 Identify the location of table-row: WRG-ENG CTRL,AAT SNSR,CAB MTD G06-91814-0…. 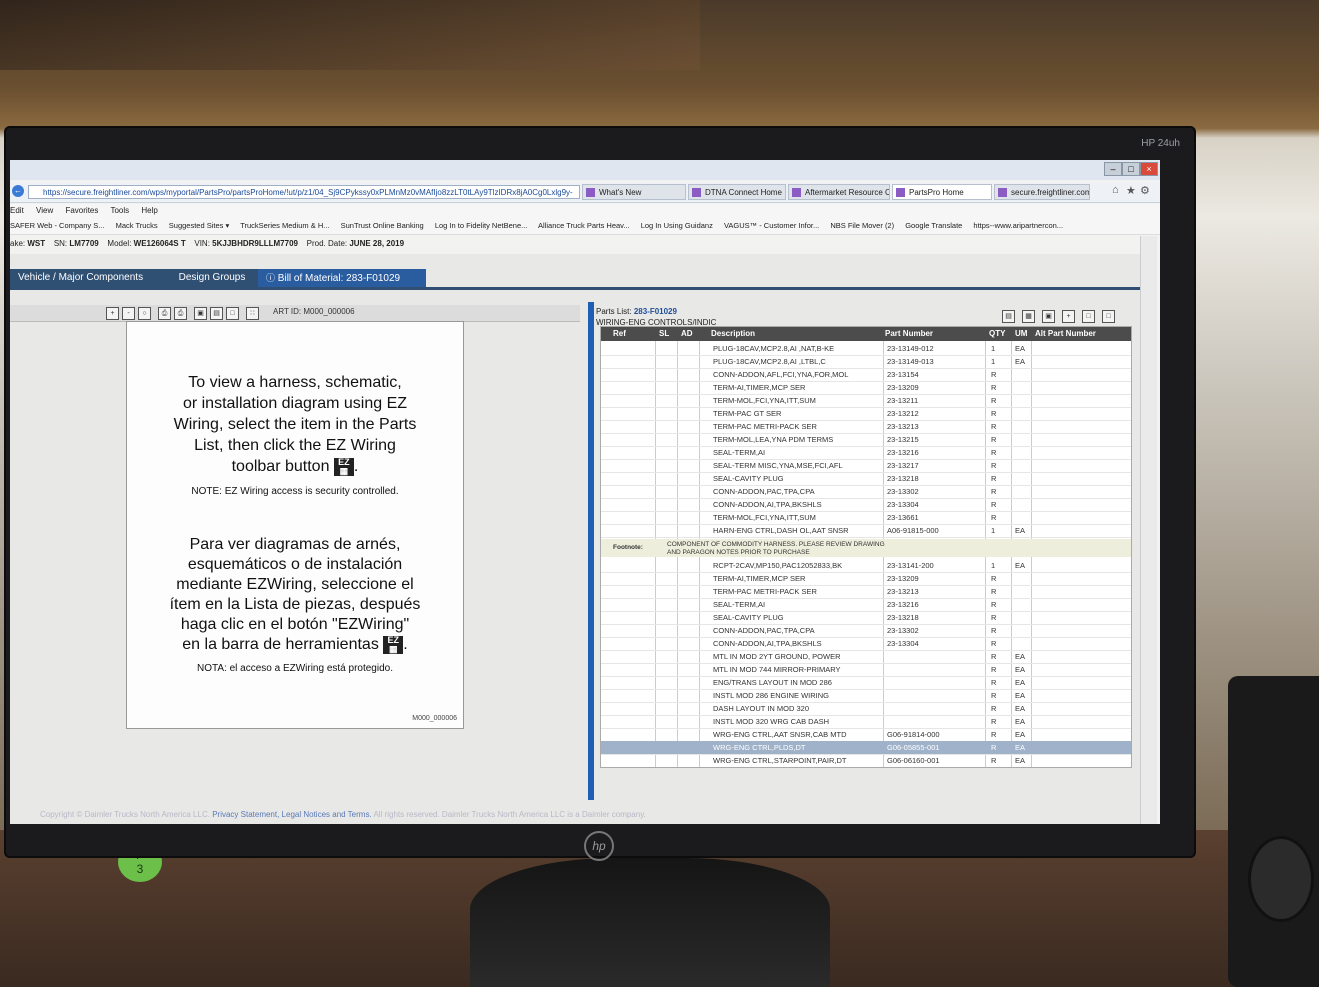
(866, 735).